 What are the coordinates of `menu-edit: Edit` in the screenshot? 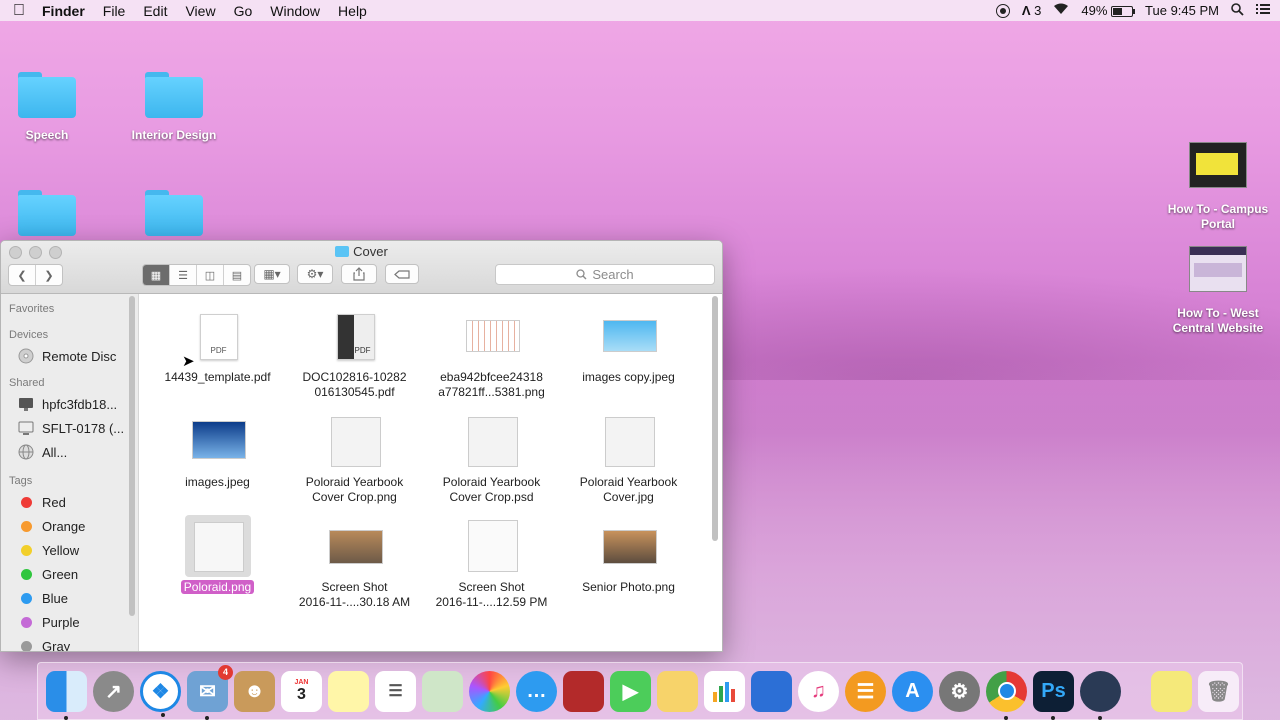 It's located at (155, 11).